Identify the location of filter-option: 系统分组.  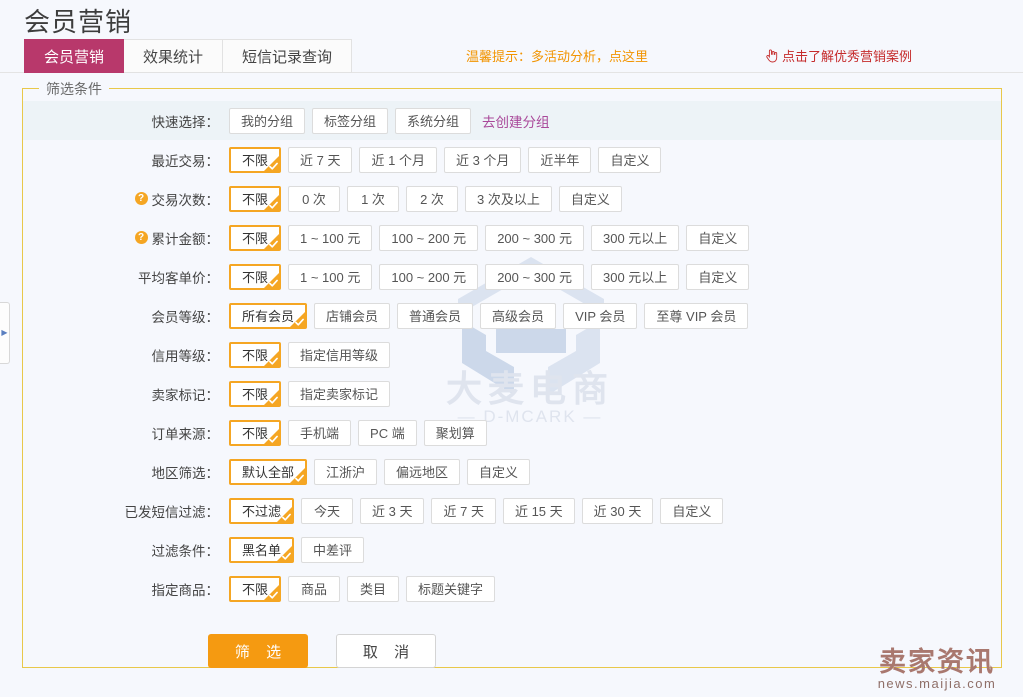
(433, 120).